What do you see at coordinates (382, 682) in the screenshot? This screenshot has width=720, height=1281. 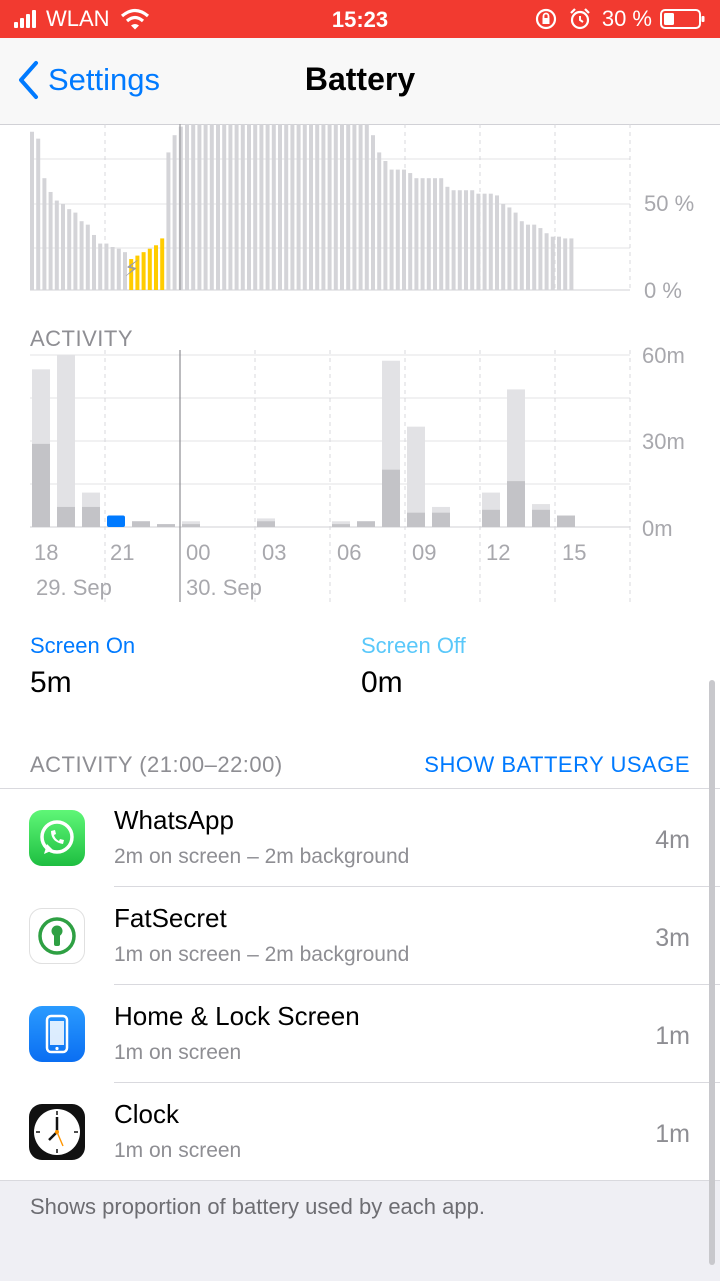 I see `screen-off-value: 0m` at bounding box center [382, 682].